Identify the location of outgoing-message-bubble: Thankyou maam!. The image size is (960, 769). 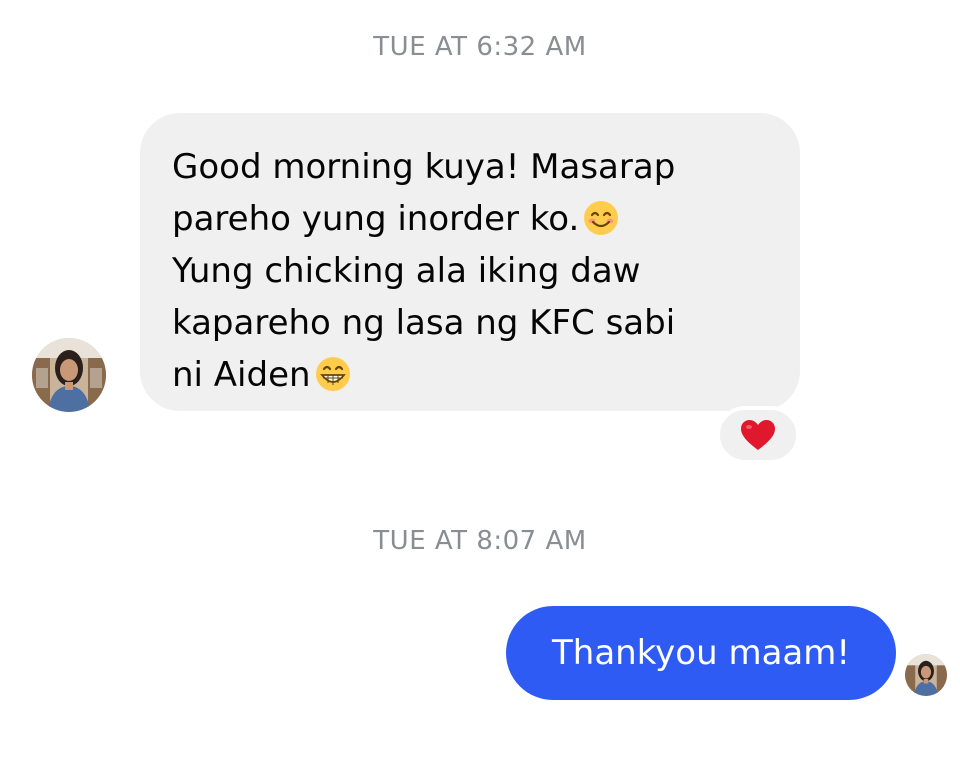
(701, 653).